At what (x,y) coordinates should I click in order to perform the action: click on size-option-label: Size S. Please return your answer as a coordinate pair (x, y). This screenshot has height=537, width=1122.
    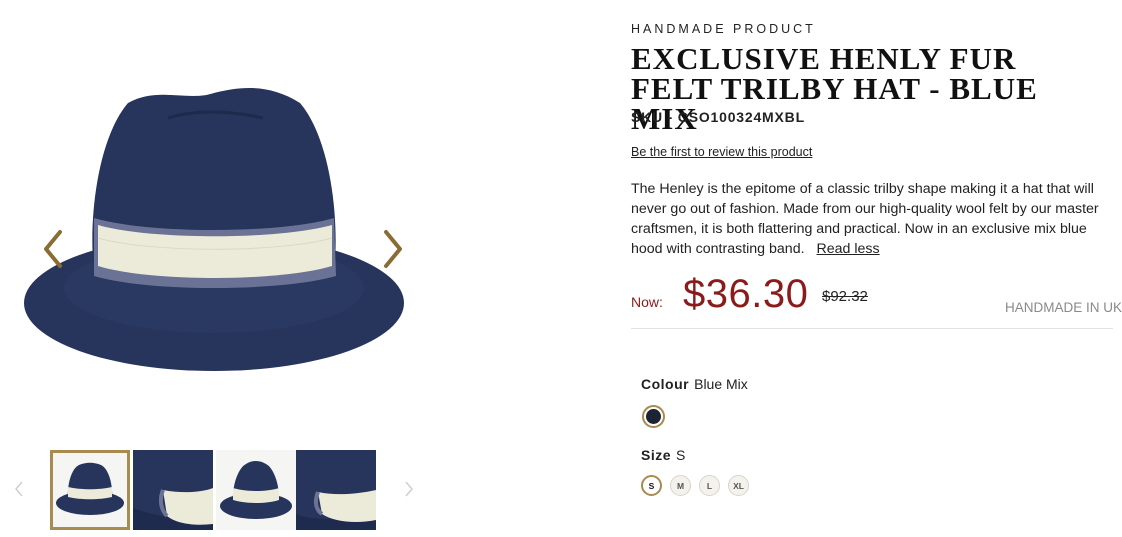
    Looking at the image, I should click on (663, 455).